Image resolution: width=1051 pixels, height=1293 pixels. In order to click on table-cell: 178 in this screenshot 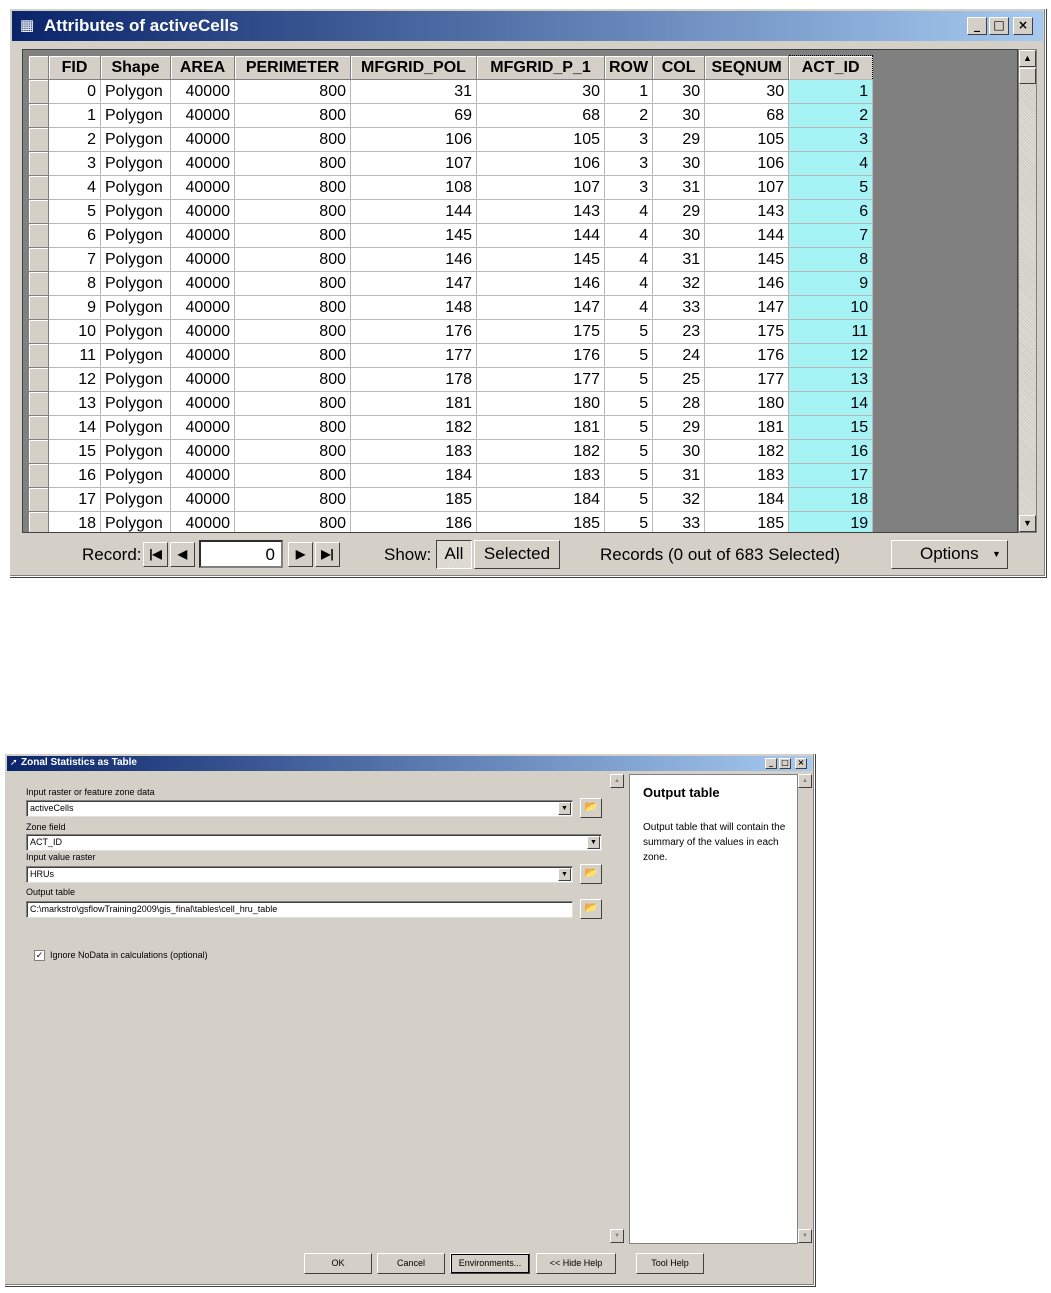, I will do `click(413, 379)`.